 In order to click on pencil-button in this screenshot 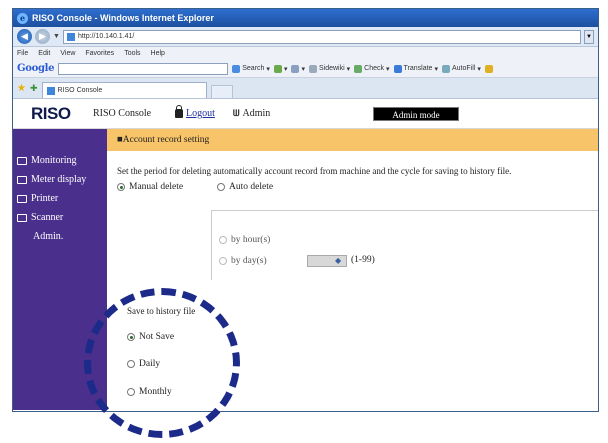, I will do `click(488, 68)`.